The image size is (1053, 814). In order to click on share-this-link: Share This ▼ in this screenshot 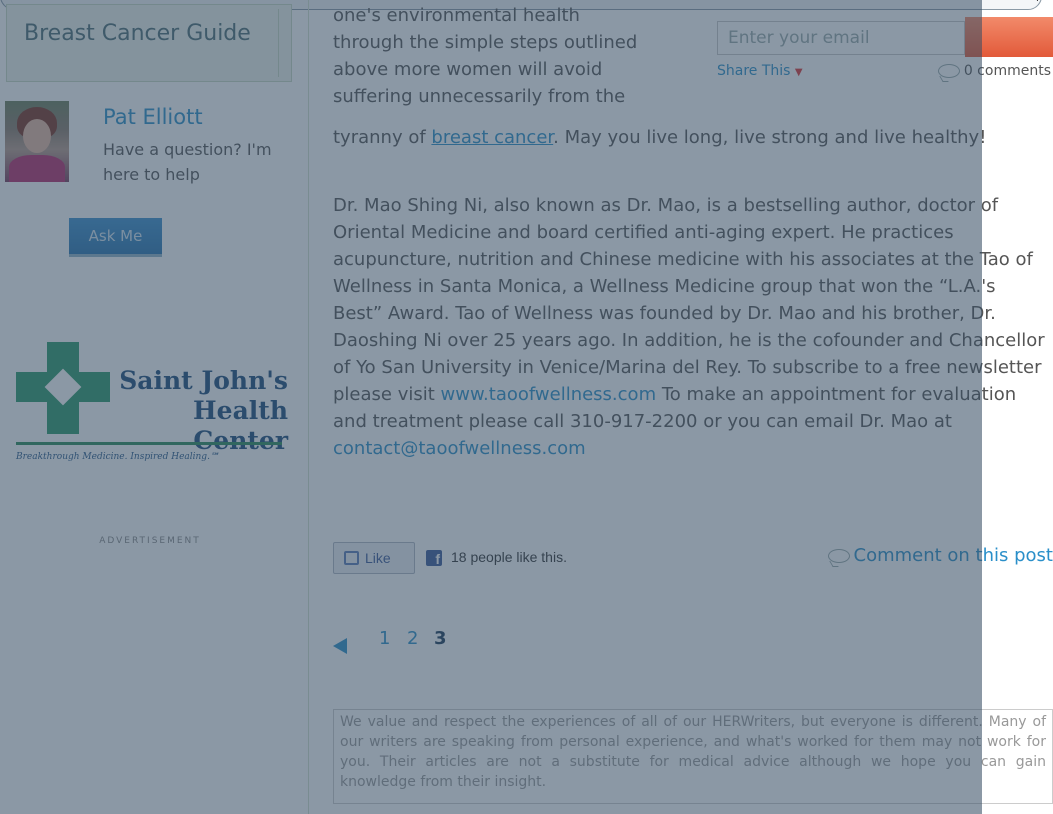, I will do `click(760, 71)`.